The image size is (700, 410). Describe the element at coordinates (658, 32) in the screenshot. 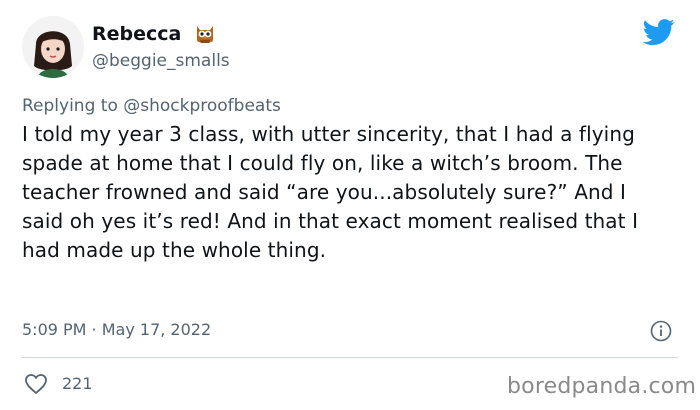

I see `twitter-bird-icon` at that location.